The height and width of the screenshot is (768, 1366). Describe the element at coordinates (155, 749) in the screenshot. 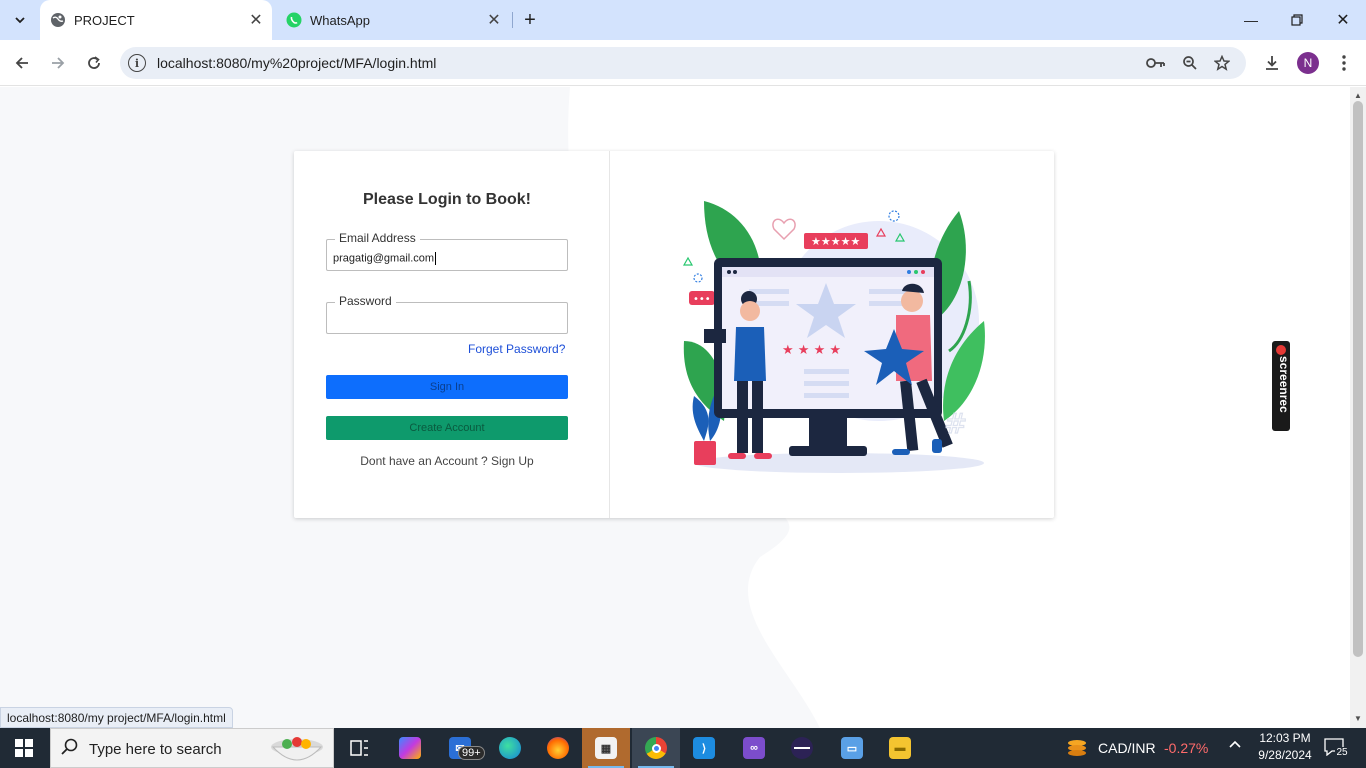

I see `search-placeholder: Type here to search` at that location.